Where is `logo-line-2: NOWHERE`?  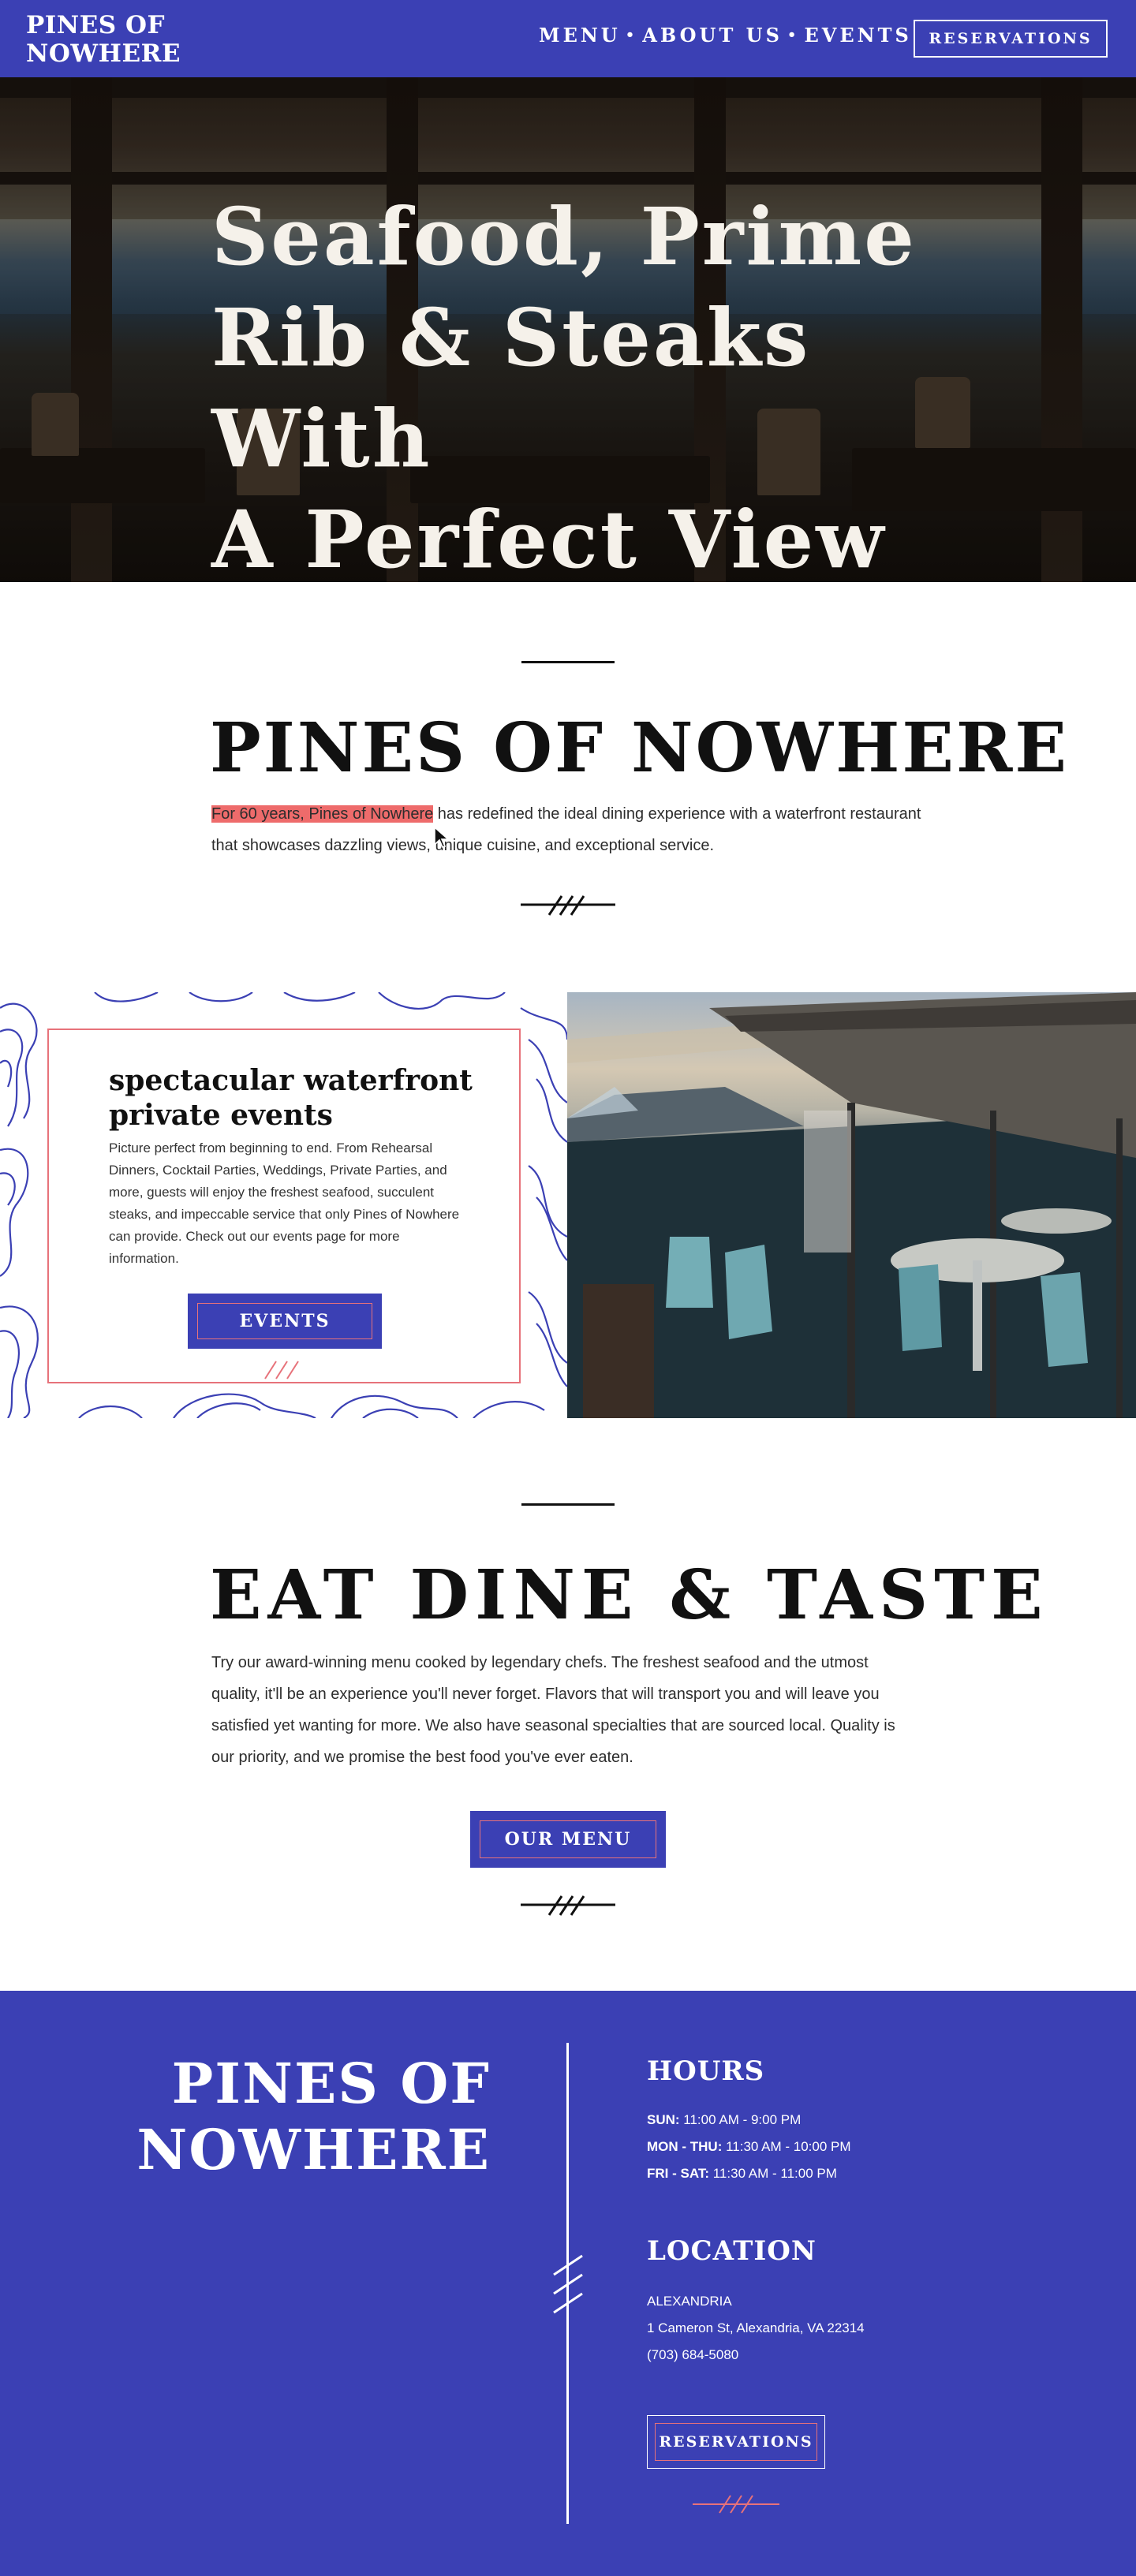
logo-line-2: NOWHERE is located at coordinates (103, 53).